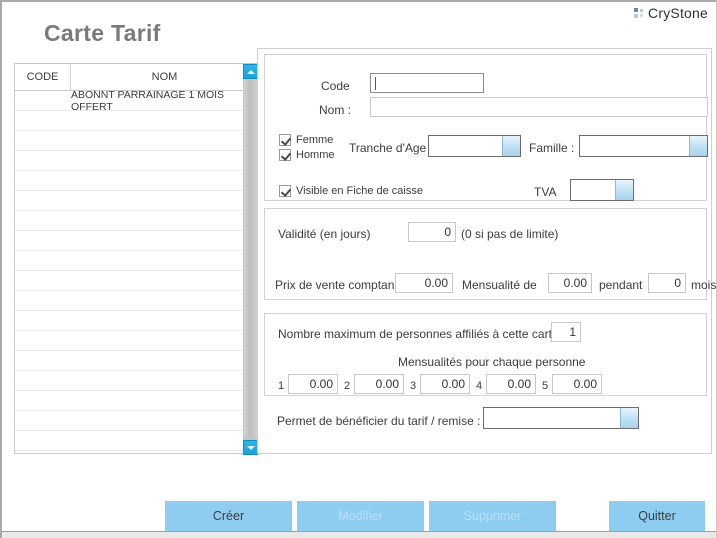 Image resolution: width=717 pixels, height=538 pixels. I want to click on affiliate-index-2: 2, so click(347, 386).